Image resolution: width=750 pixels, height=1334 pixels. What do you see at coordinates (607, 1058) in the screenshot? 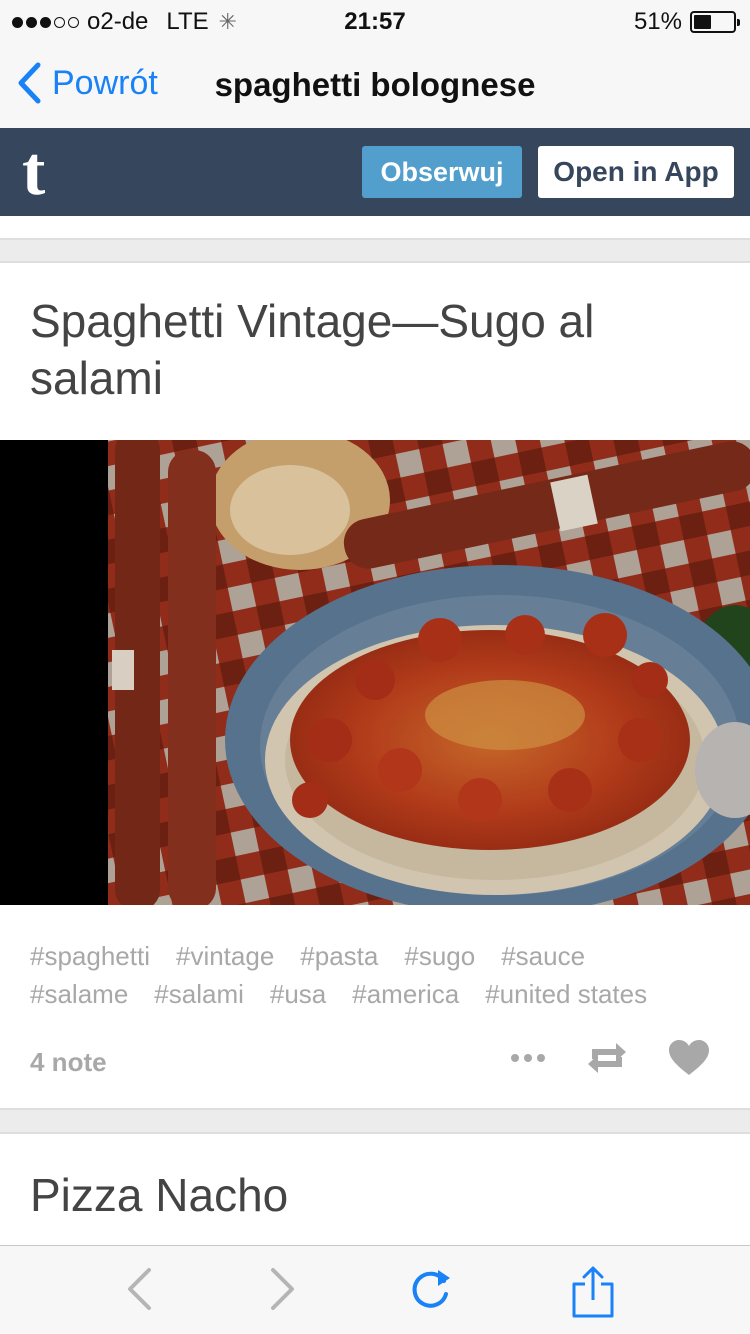
I see `reblog-icon` at bounding box center [607, 1058].